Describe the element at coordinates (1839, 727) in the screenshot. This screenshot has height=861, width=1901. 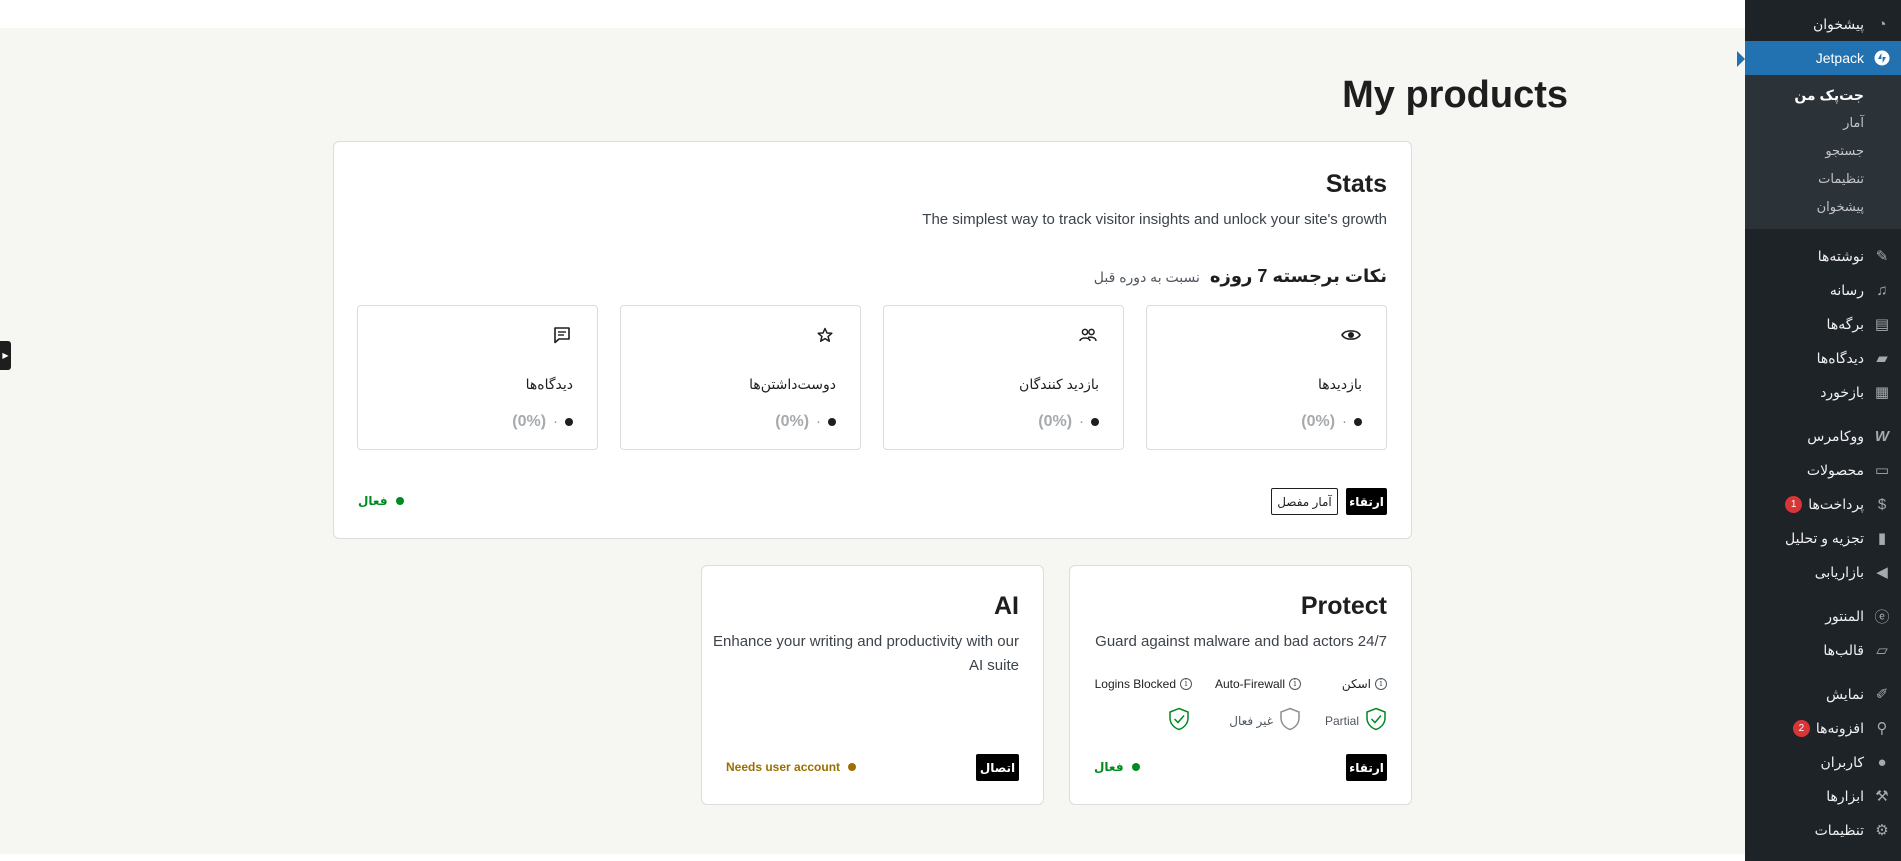
I see `sidebar-item-label: افزونه‌ها` at that location.